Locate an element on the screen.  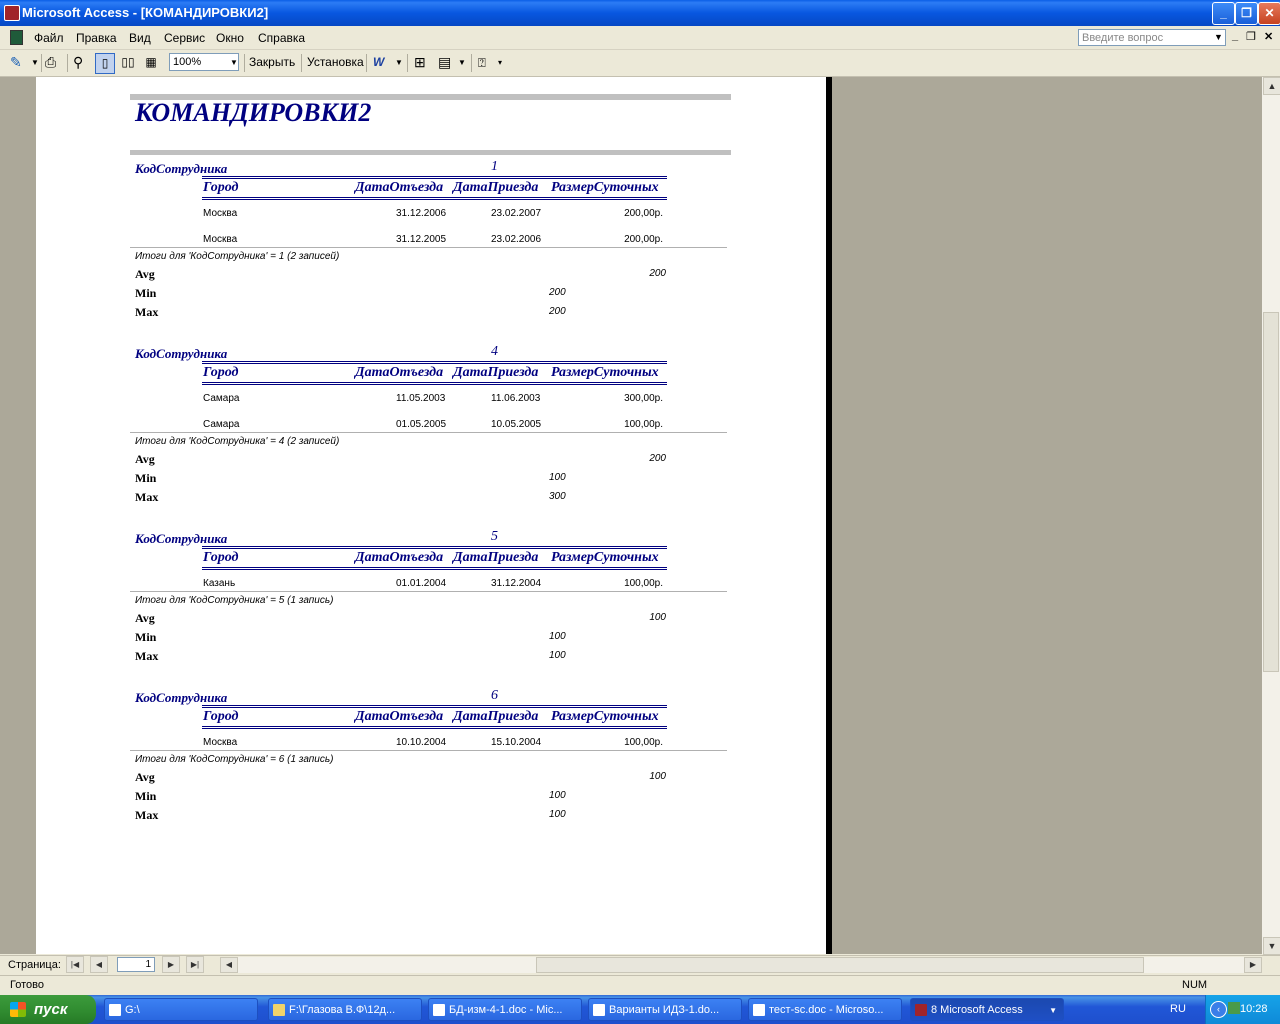
menu-file: Файл is located at coordinates (49, 38).